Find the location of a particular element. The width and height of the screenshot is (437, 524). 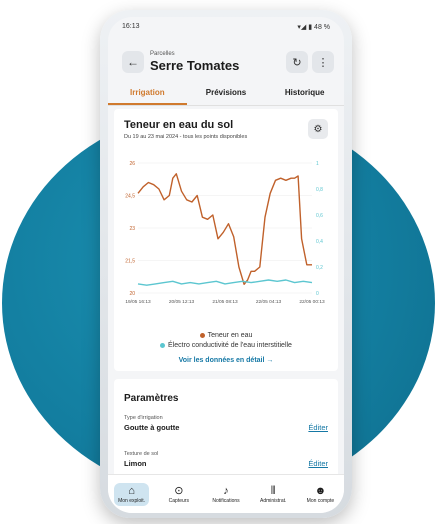

refresh-icon: ↻ is located at coordinates (297, 62).